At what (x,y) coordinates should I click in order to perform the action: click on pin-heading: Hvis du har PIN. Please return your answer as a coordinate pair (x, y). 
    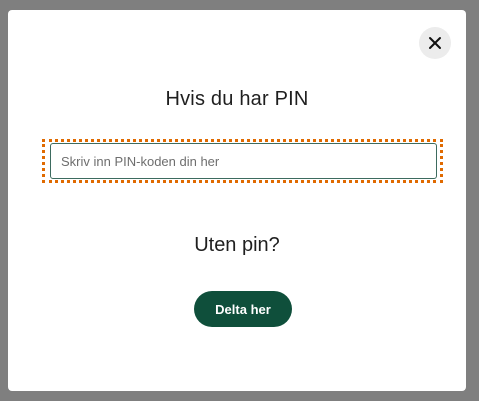
    Looking at the image, I should click on (237, 99).